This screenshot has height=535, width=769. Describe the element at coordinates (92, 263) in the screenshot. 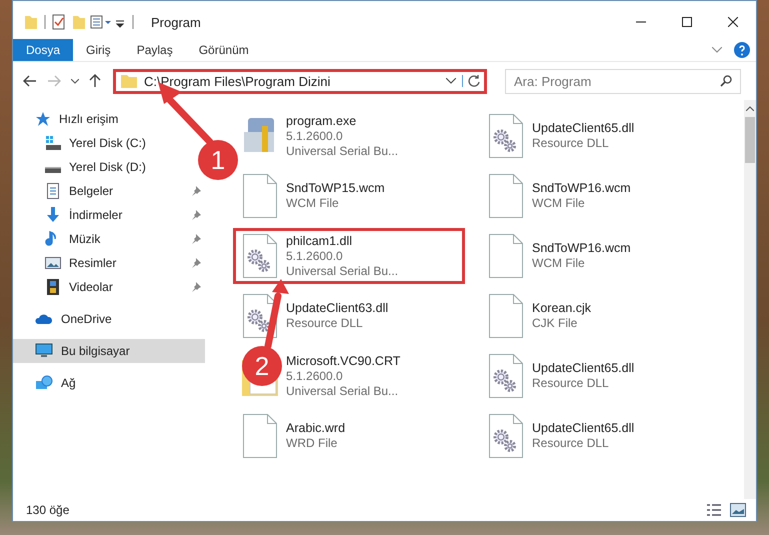

I see `sidebar-label: Resimler` at that location.